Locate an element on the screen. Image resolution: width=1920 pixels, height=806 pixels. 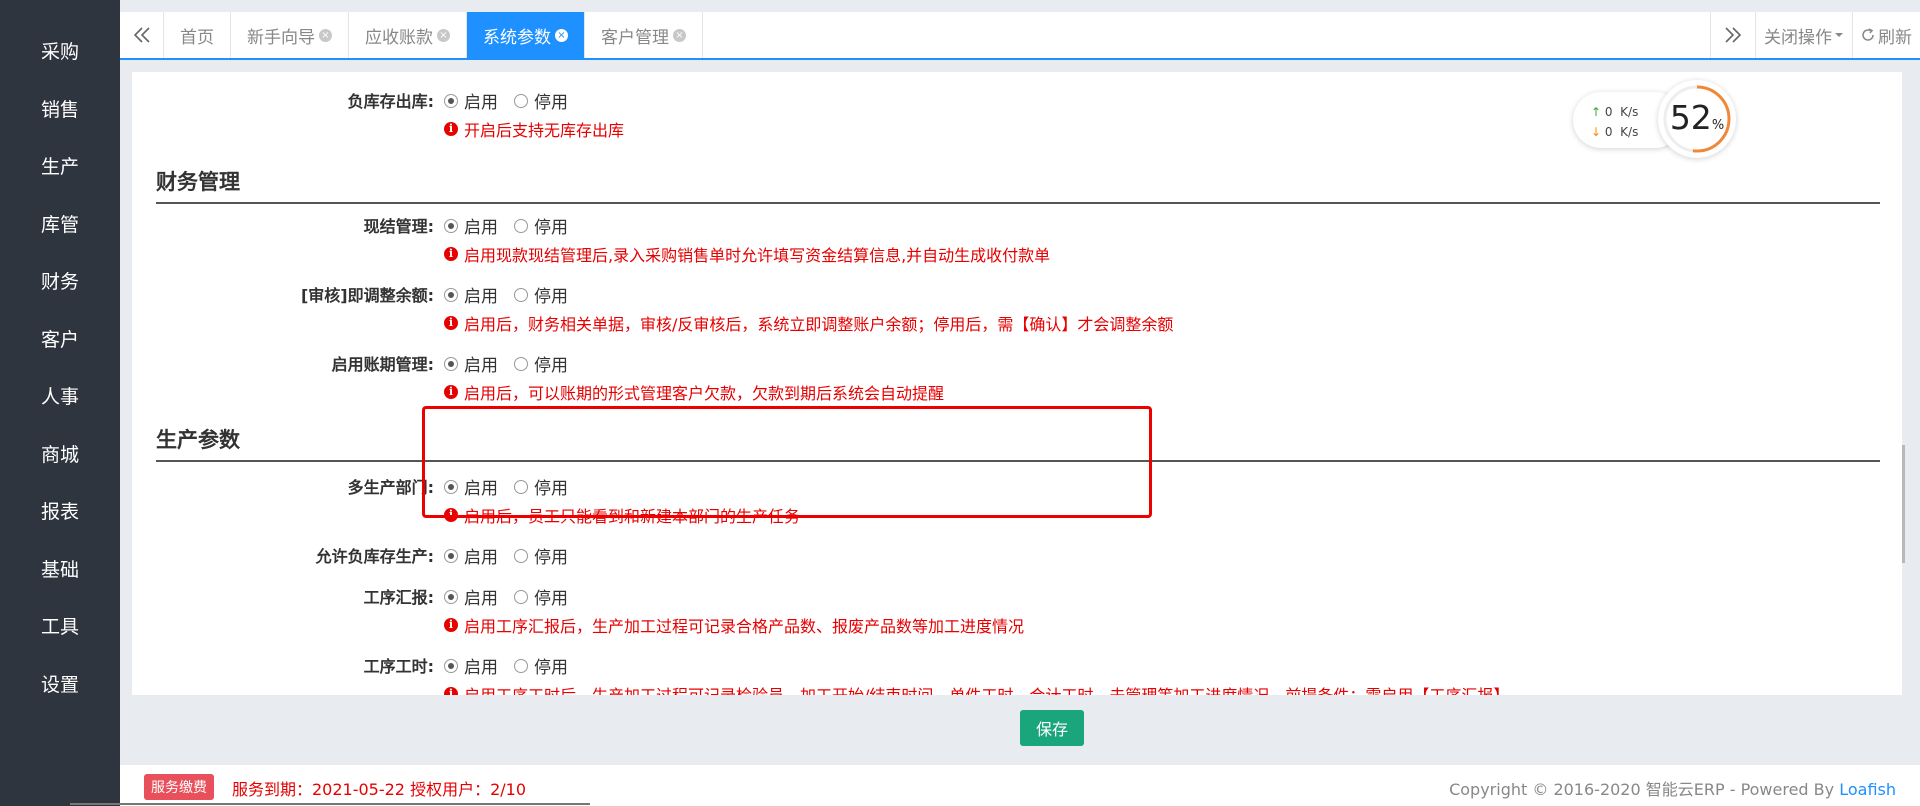
sidebar-item-basics: 基础 is located at coordinates (60, 569).